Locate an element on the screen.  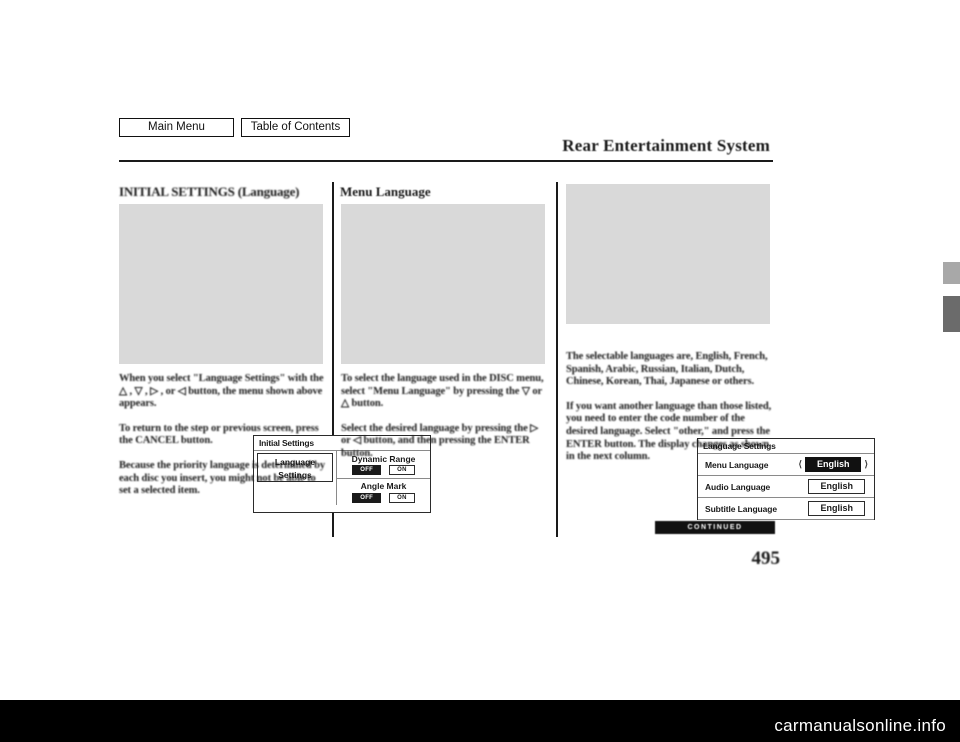
menu-language-value-group: ⟨ English ⟩ is located at coordinates (836, 464).